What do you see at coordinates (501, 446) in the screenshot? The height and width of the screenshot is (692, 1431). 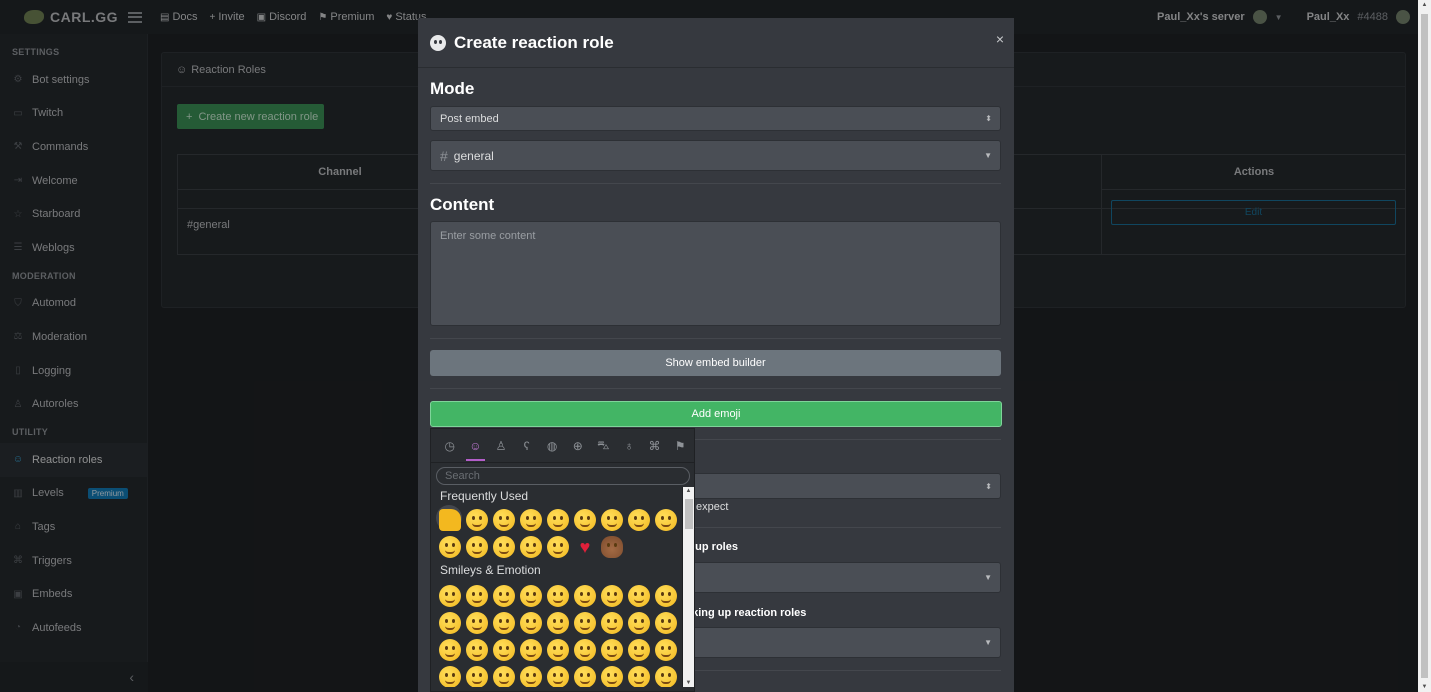 I see `person-icon: ♙` at bounding box center [501, 446].